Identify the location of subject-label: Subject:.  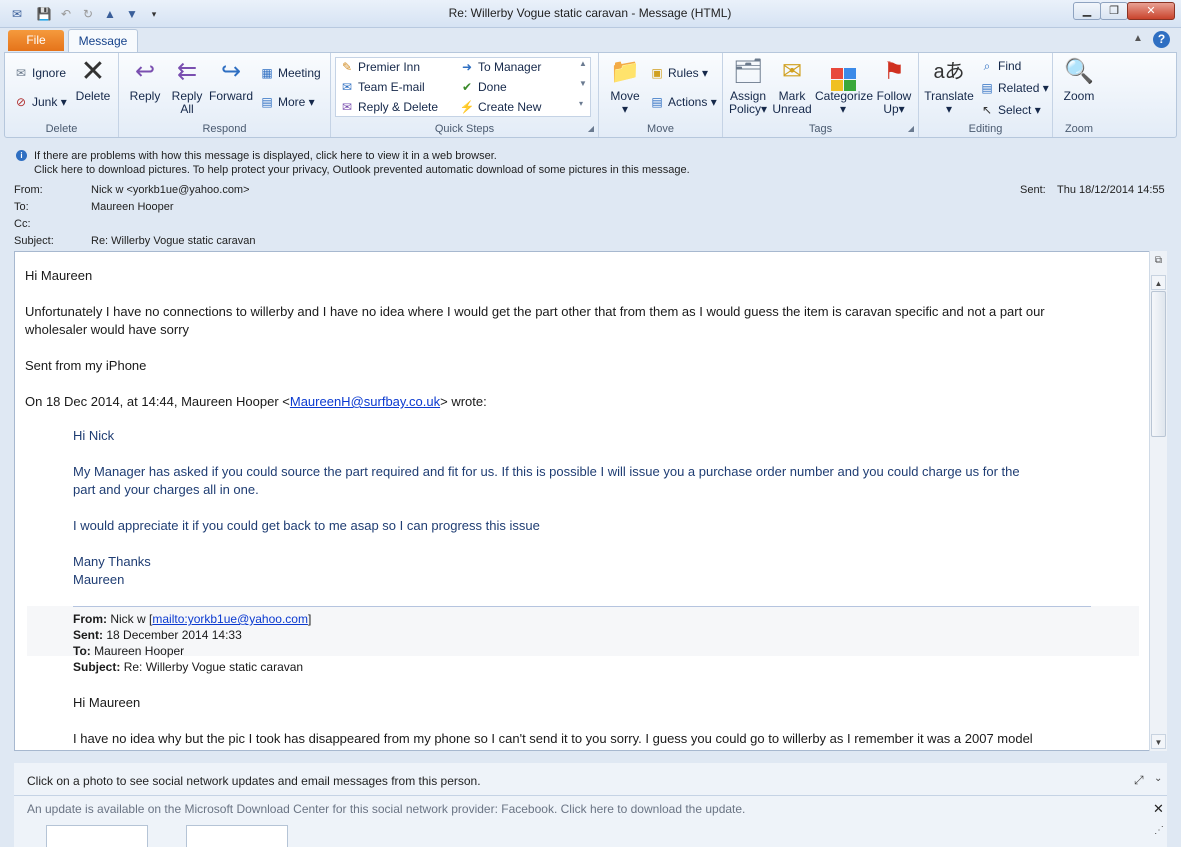
(34, 241).